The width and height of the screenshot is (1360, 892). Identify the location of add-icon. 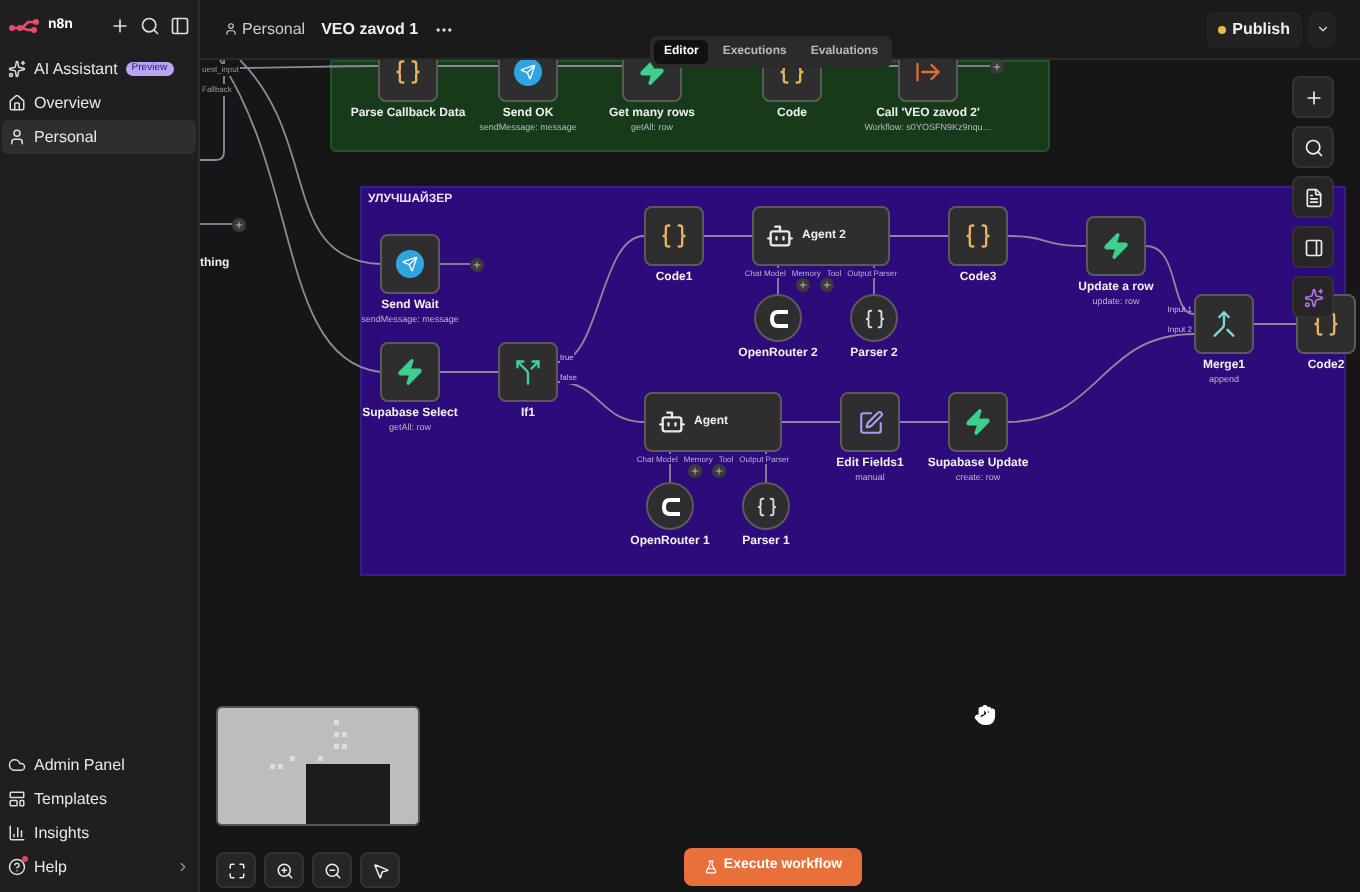
(120, 26).